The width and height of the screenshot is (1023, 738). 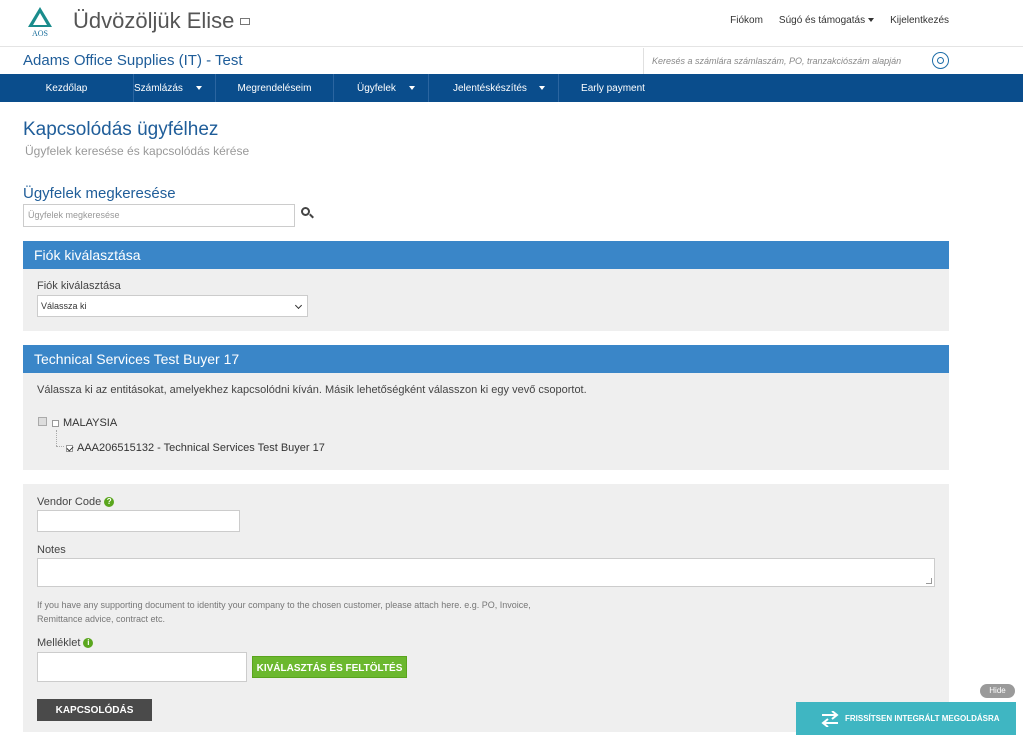 I want to click on nav-reporting: Jelentéskészítés, so click(x=494, y=88).